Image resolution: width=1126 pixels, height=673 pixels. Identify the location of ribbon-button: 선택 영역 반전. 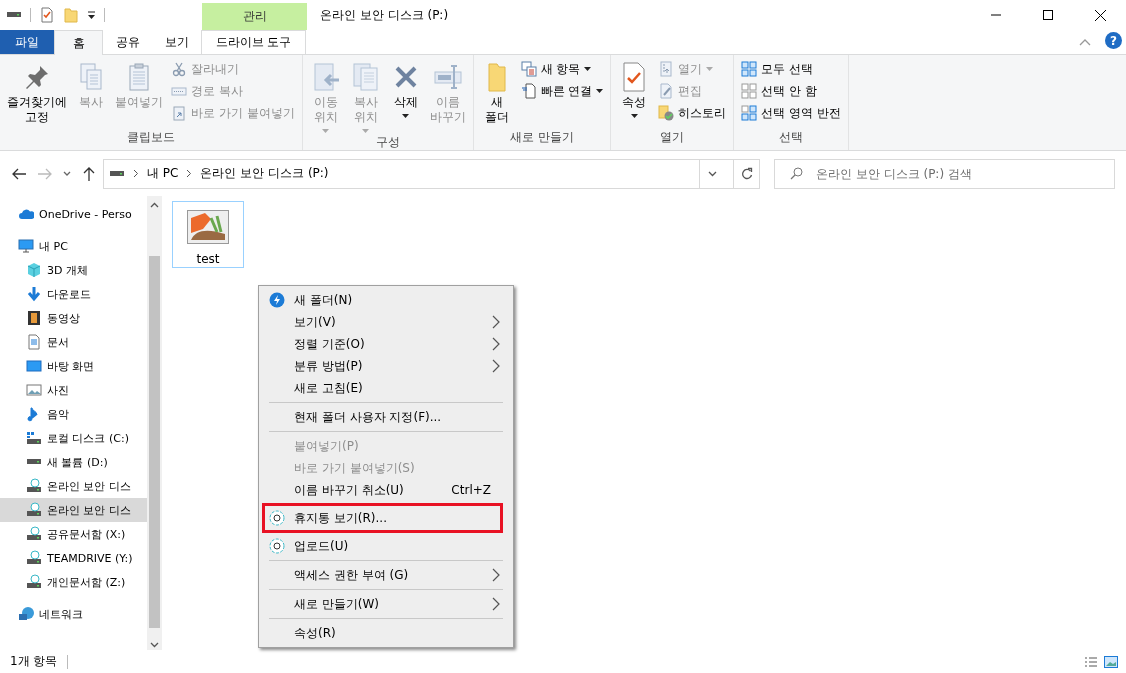
(791, 113).